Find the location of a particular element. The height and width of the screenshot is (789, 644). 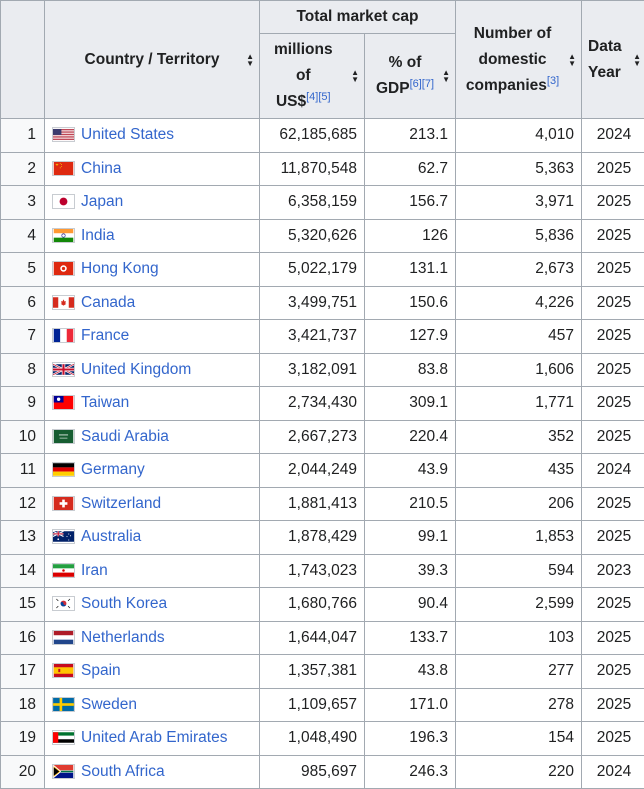

companies-cell: 154 is located at coordinates (519, 739).